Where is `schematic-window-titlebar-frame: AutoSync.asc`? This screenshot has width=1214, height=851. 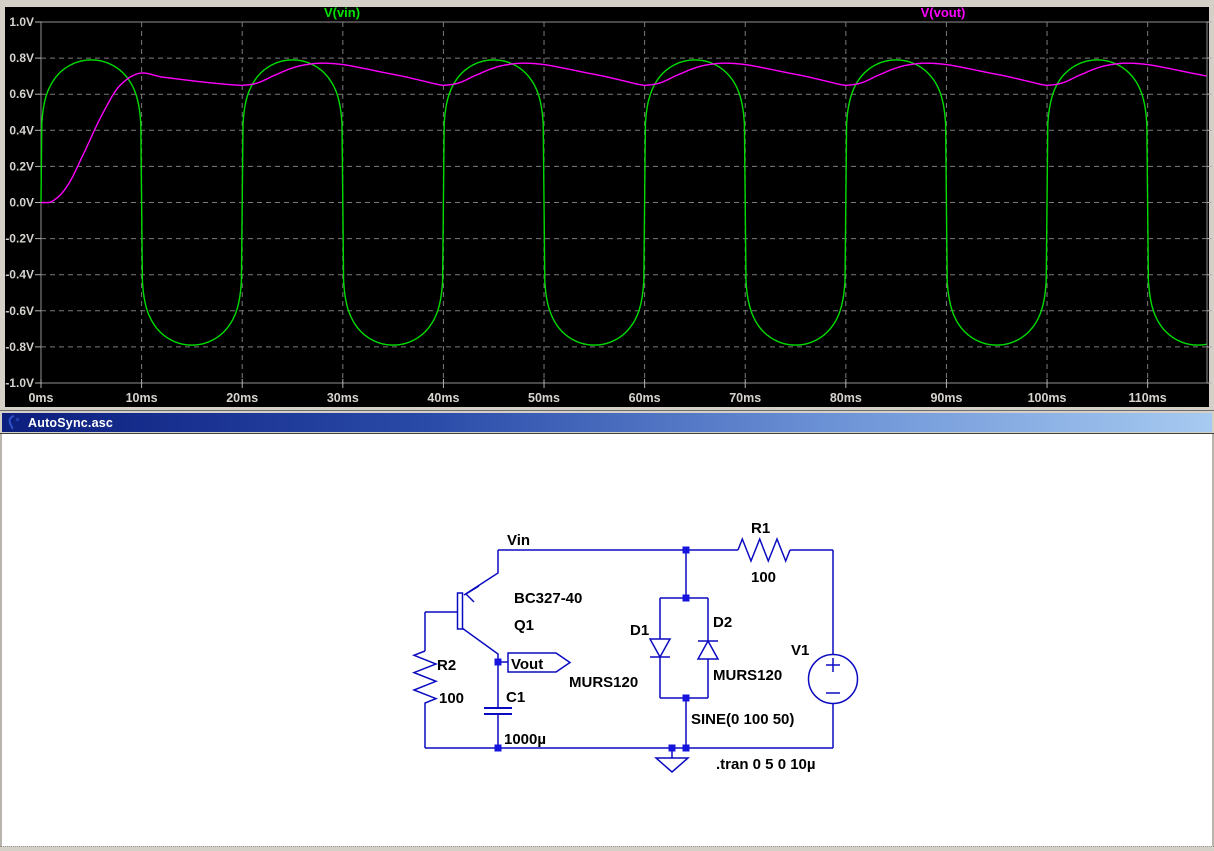
schematic-window-titlebar-frame: AutoSync.asc is located at coordinates (607, 422).